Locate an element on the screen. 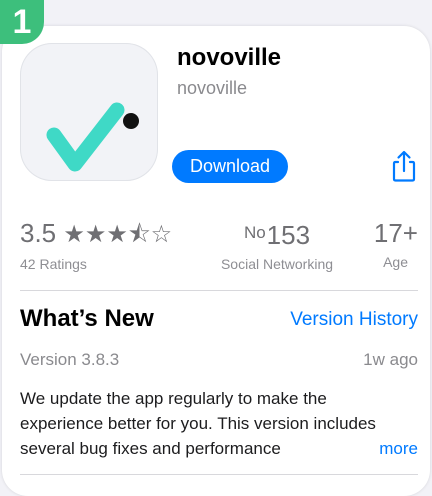  age-rating: 17+ is located at coordinates (395, 233).